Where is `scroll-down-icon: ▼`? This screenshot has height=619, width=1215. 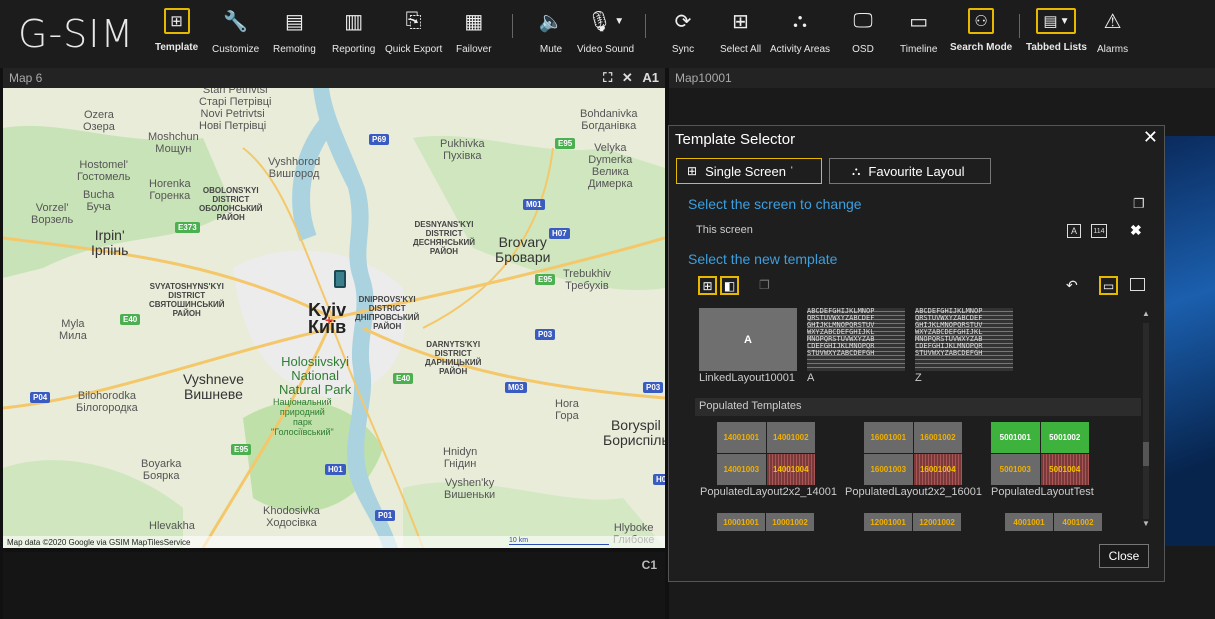
scroll-down-icon: ▼ is located at coordinates (1146, 523).